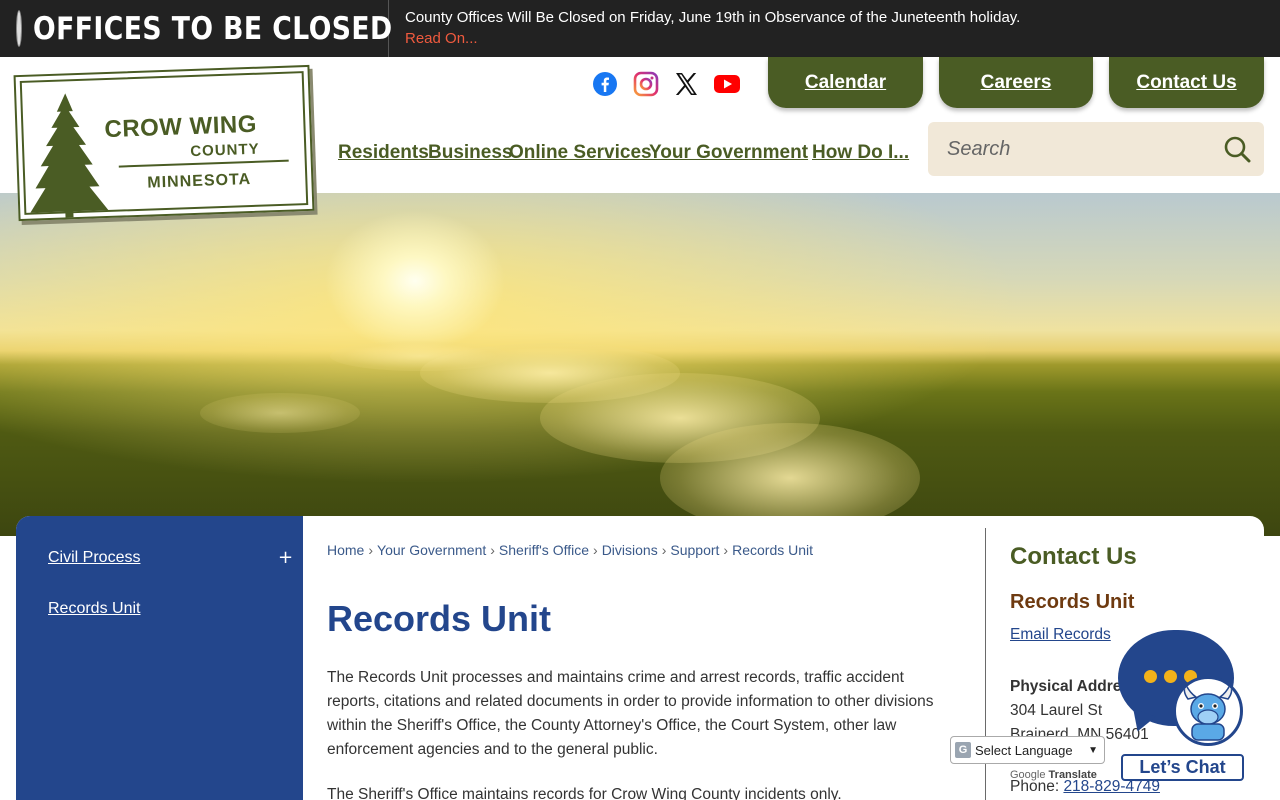 The height and width of the screenshot is (800, 1280). What do you see at coordinates (181, 127) in the screenshot?
I see `logo-line-1: CROW WING` at bounding box center [181, 127].